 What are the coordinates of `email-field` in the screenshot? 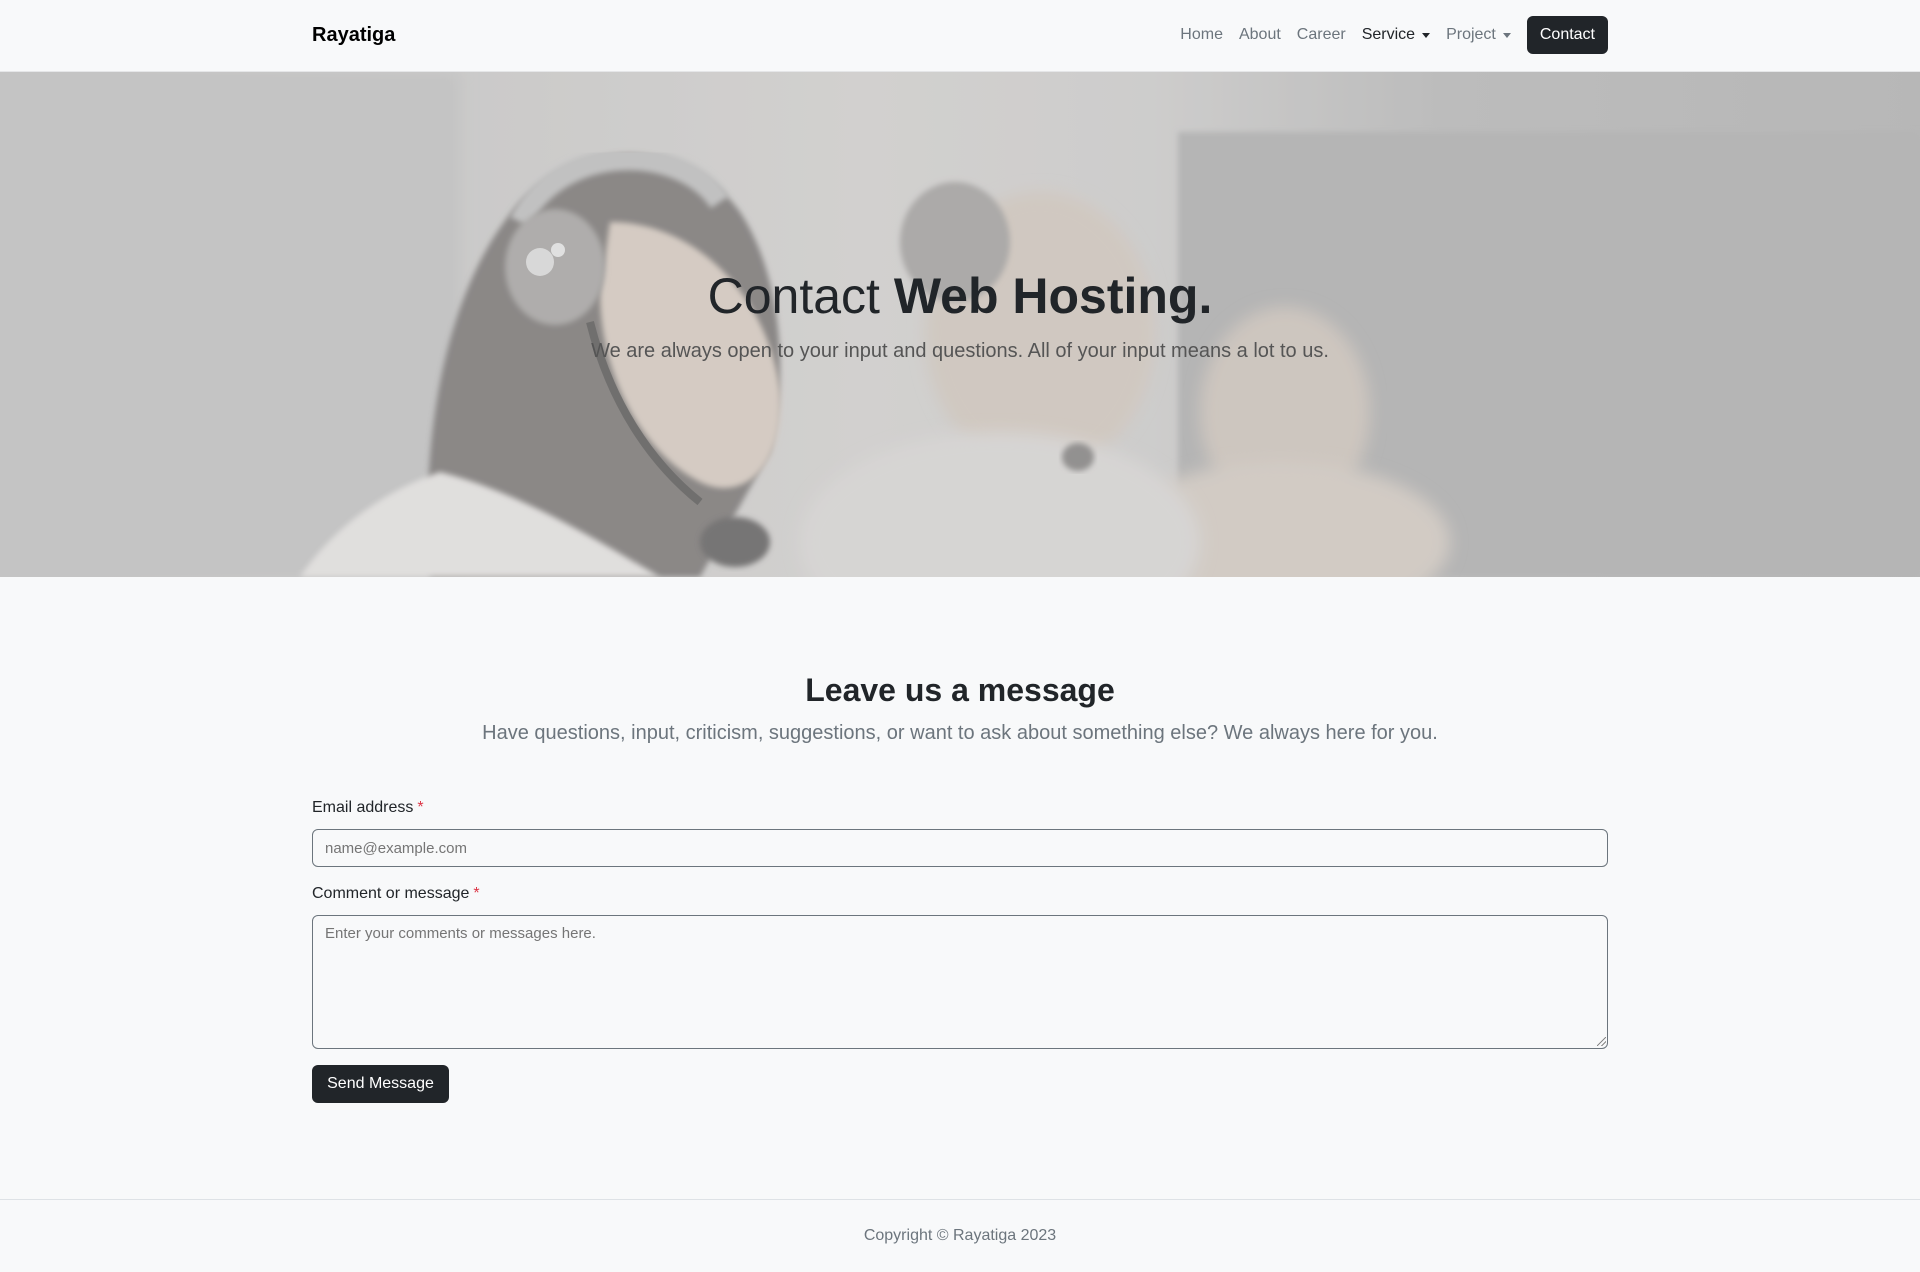 It's located at (960, 848).